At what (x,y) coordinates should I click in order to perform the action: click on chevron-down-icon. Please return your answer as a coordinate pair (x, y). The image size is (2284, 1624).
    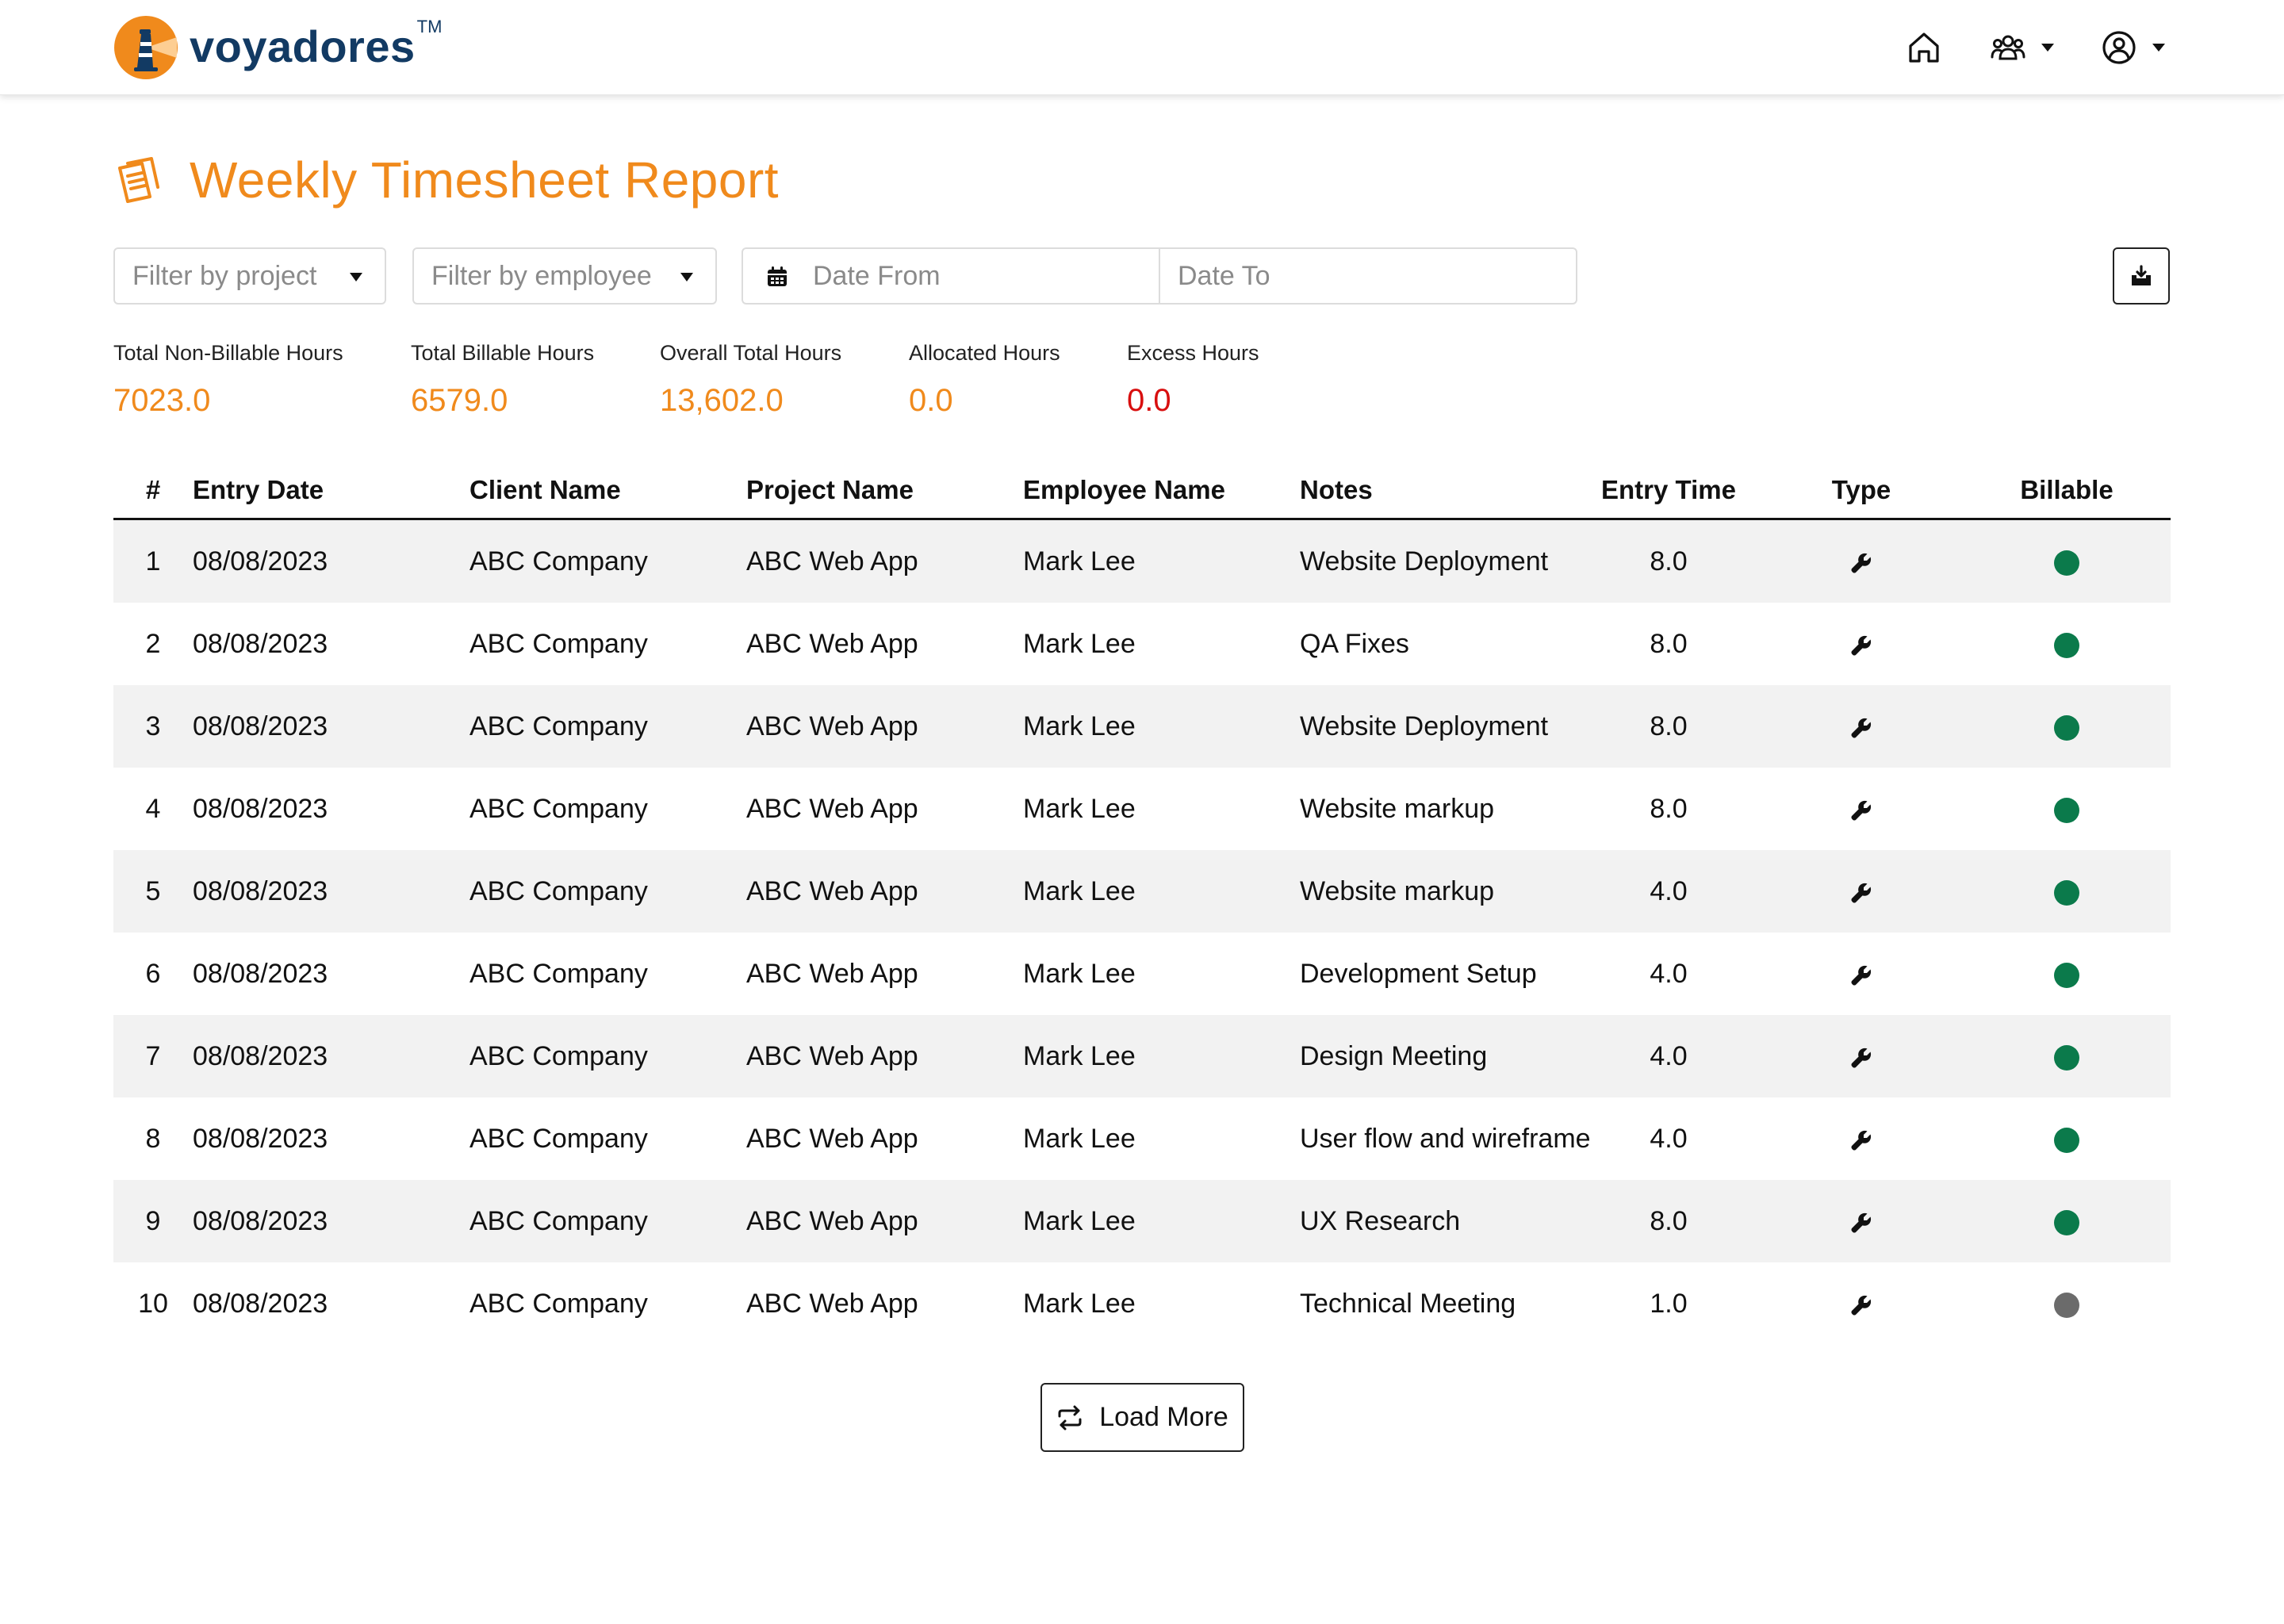
    Looking at the image, I should click on (686, 277).